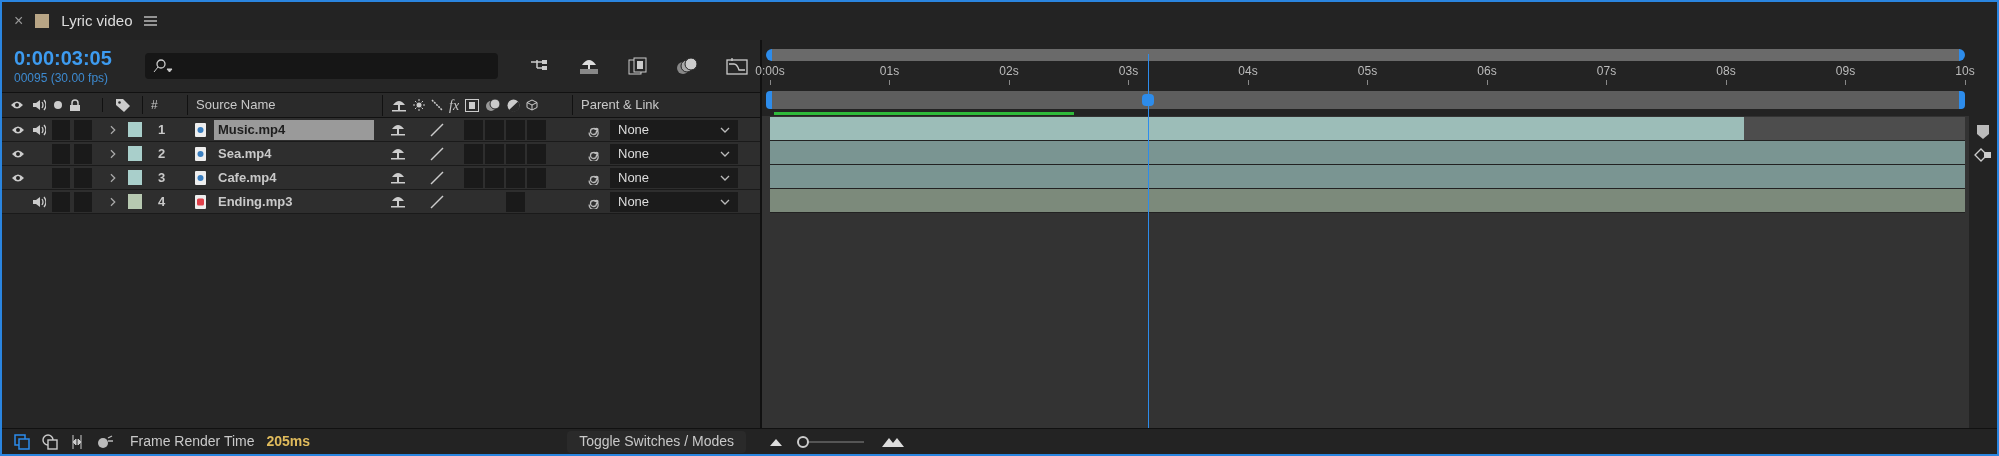  Describe the element at coordinates (58, 105) in the screenshot. I see `solo-icon` at that location.